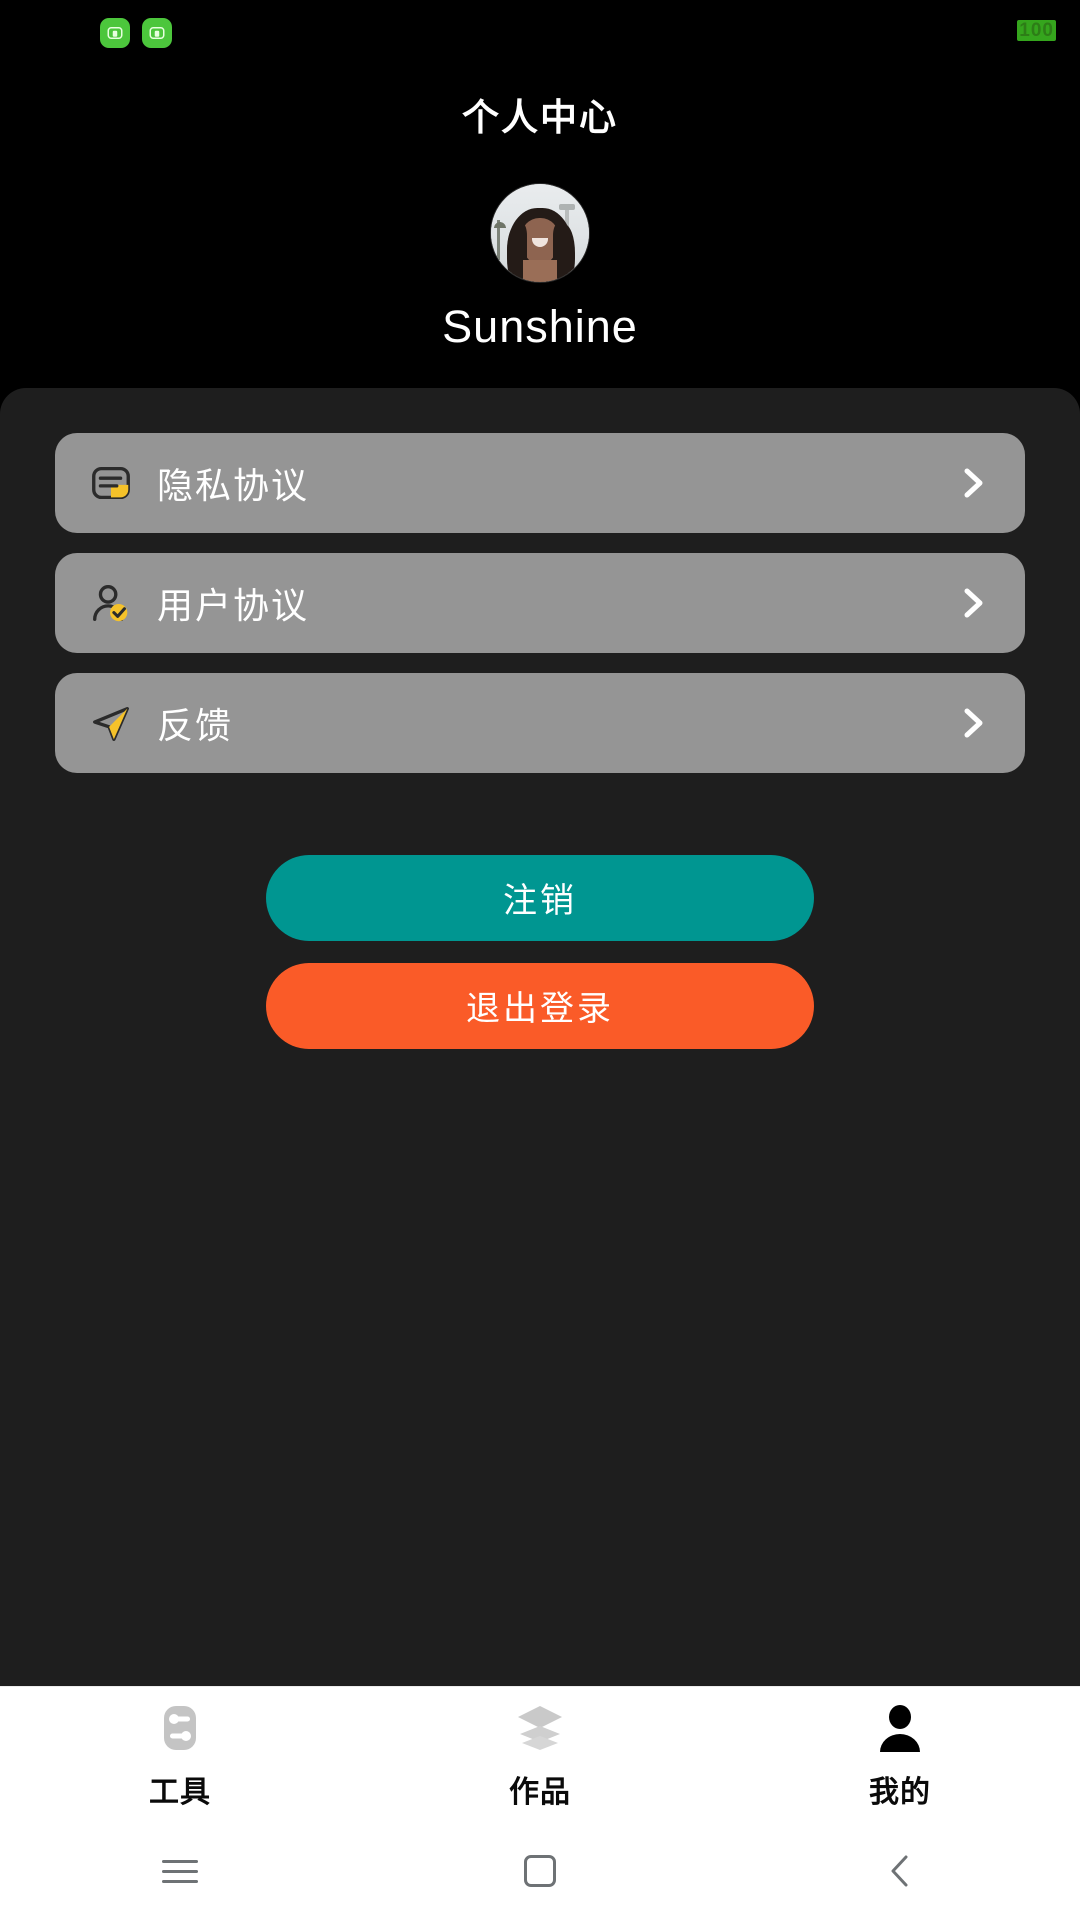 The height and width of the screenshot is (1920, 1080). What do you see at coordinates (567, 207) in the screenshot?
I see `pole-top-decor` at bounding box center [567, 207].